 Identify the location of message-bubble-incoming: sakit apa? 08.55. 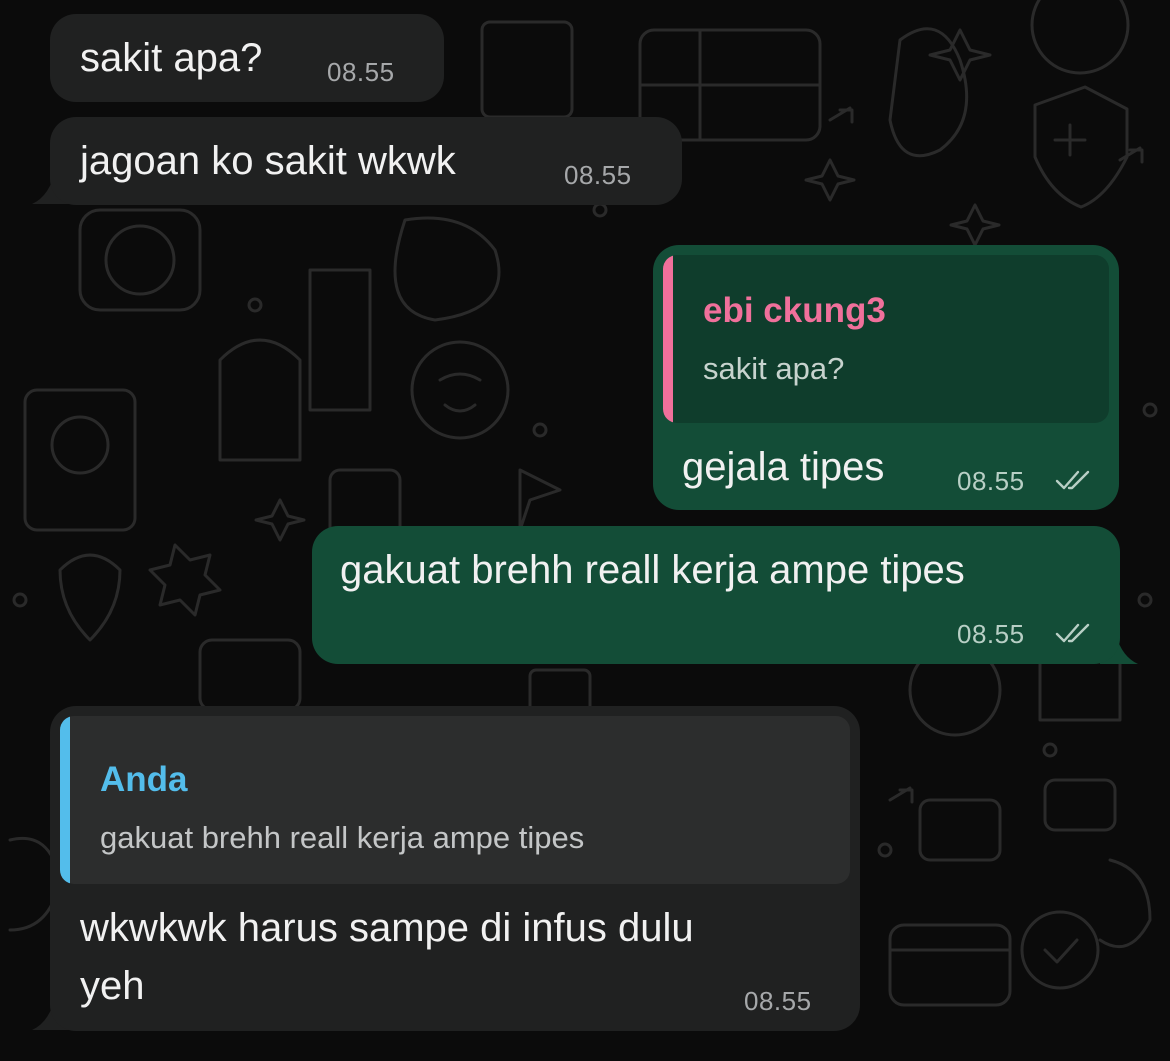
(247, 58).